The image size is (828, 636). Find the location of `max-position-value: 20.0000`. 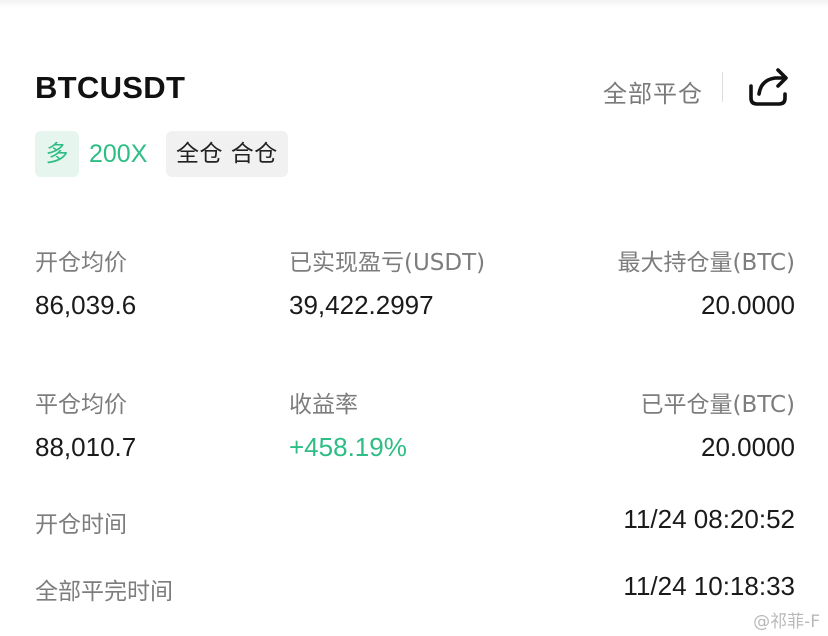

max-position-value: 20.0000 is located at coordinates (748, 305).